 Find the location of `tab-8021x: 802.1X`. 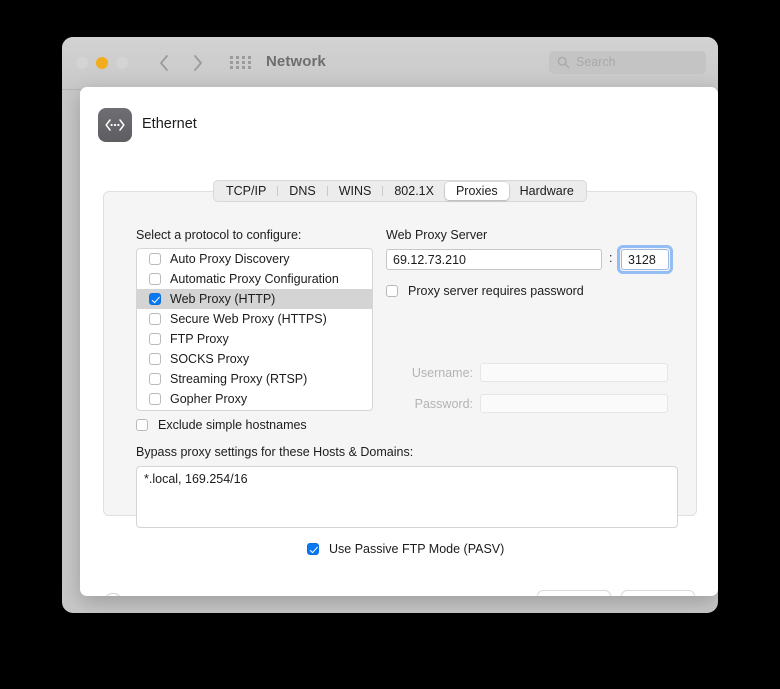

tab-8021x: 802.1X is located at coordinates (414, 191).